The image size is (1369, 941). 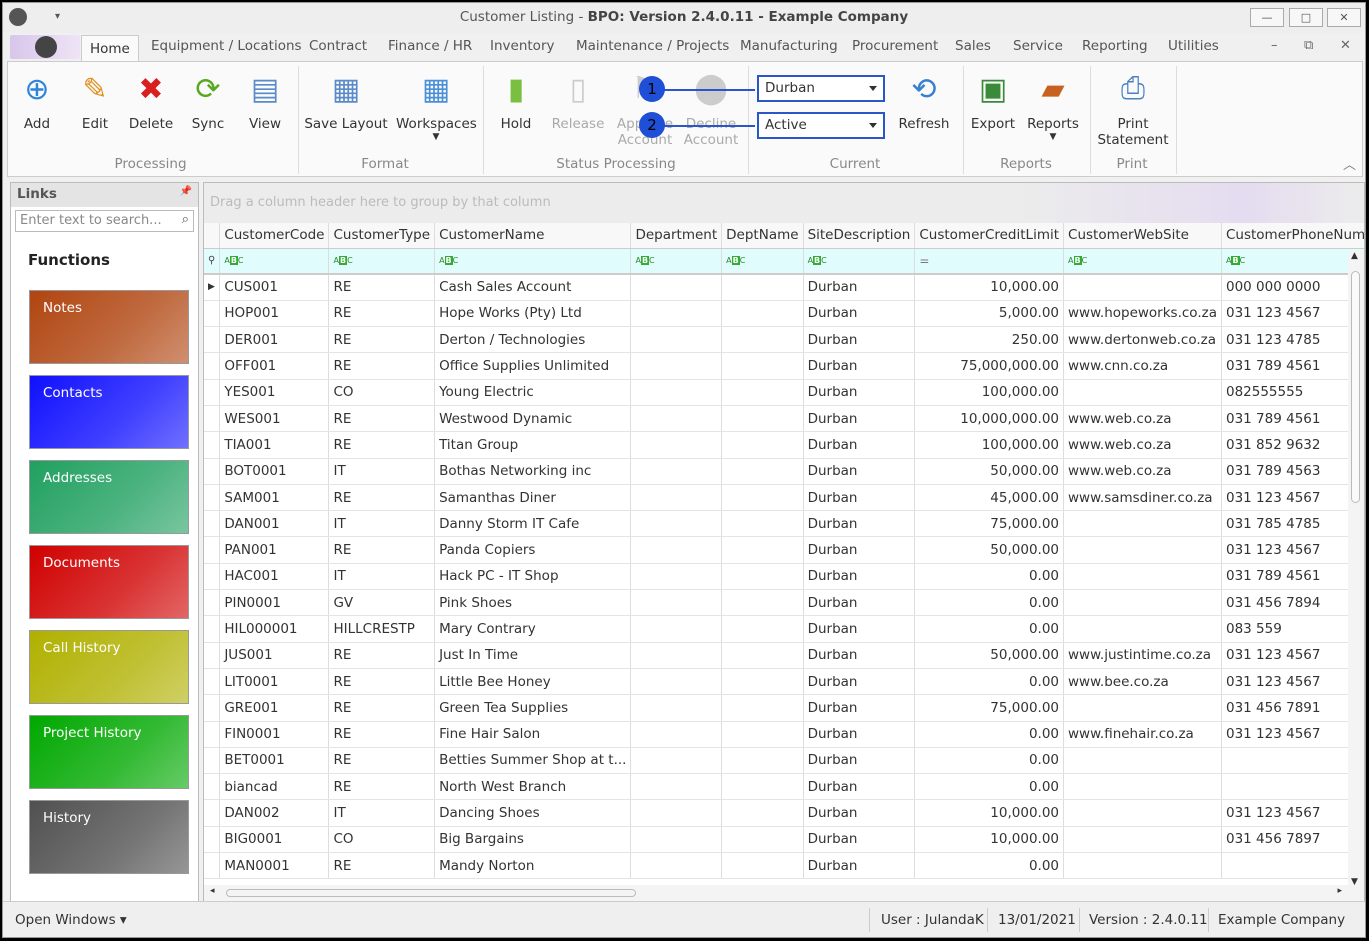 I want to click on site-filter-dropdown: Durban, so click(x=821, y=88).